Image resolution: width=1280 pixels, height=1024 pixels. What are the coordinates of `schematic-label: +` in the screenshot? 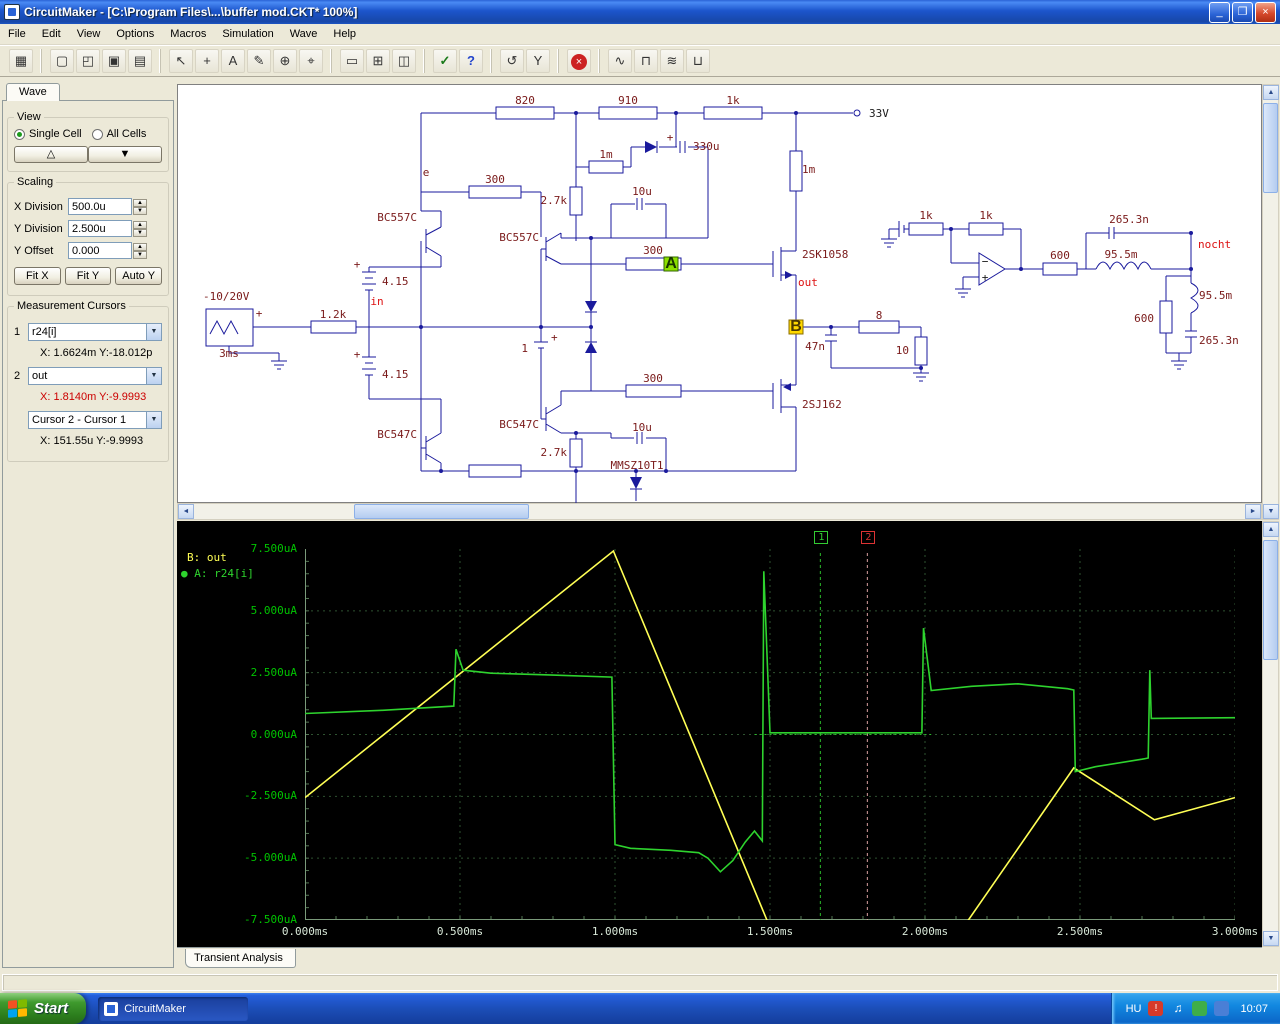 It's located at (357, 354).